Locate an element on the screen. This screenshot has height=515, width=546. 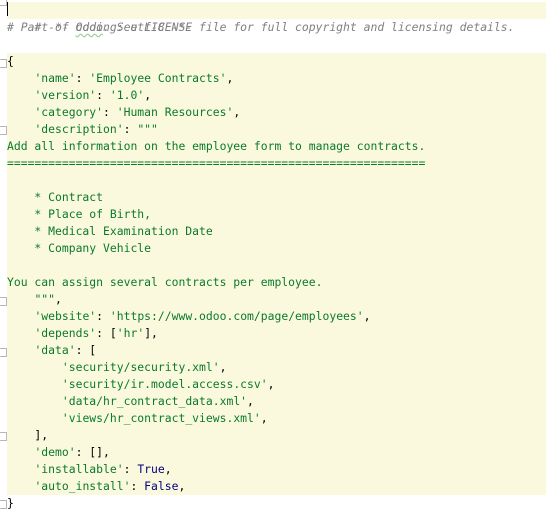
value-token: 'https://www.odoo.com/page/employees' is located at coordinates (236, 316).